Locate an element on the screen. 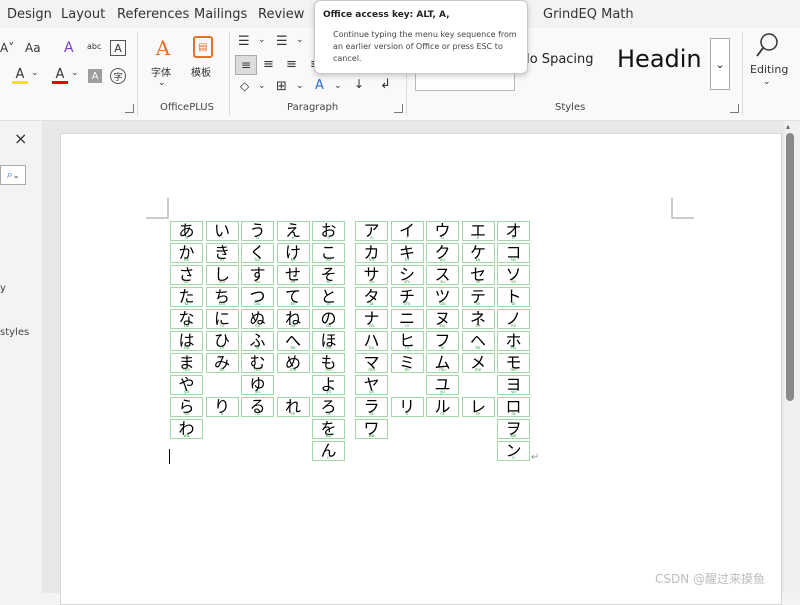 The width and height of the screenshot is (800, 605). hiragana-cell: か ka is located at coordinates (186, 253).